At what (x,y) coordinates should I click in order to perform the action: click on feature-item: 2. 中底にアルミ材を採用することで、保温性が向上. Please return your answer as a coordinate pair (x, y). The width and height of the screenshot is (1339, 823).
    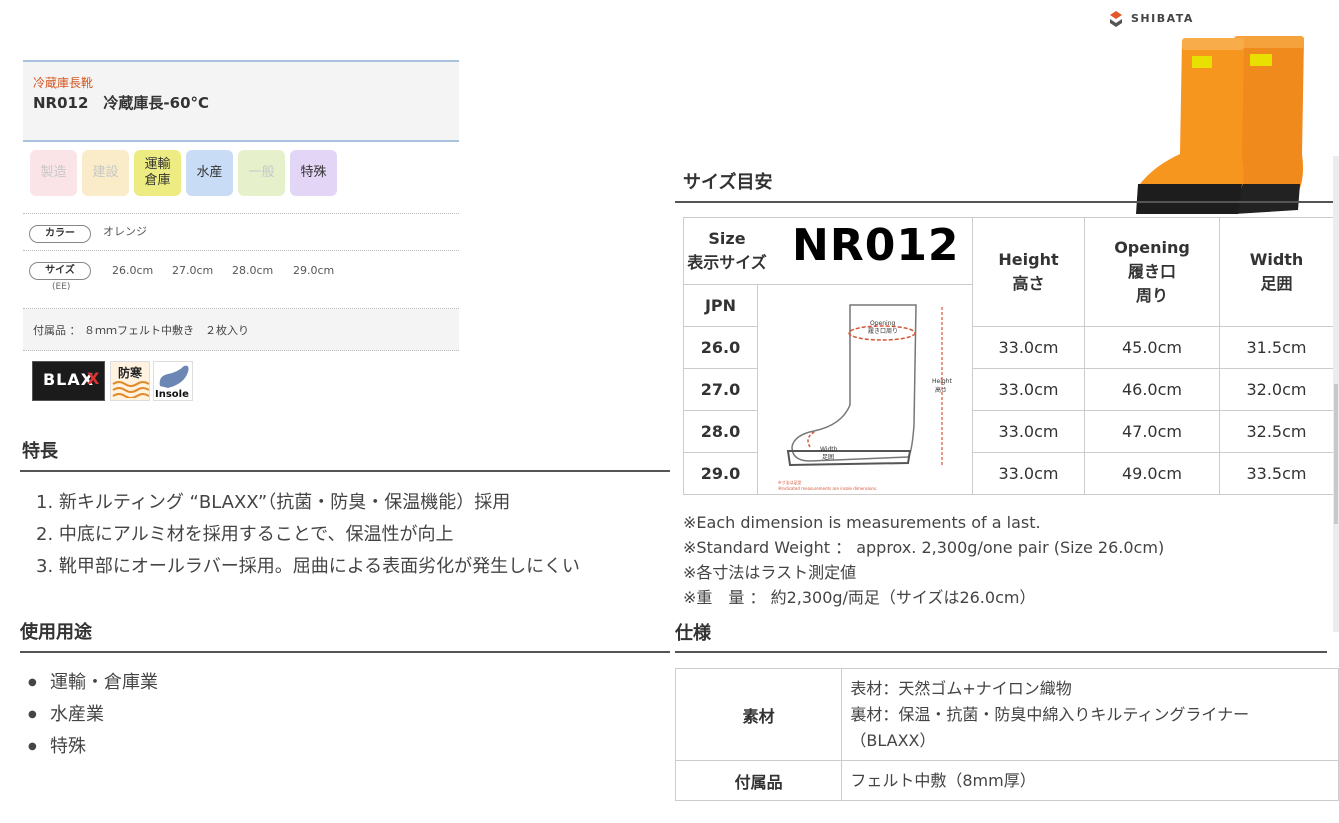
    Looking at the image, I should click on (245, 534).